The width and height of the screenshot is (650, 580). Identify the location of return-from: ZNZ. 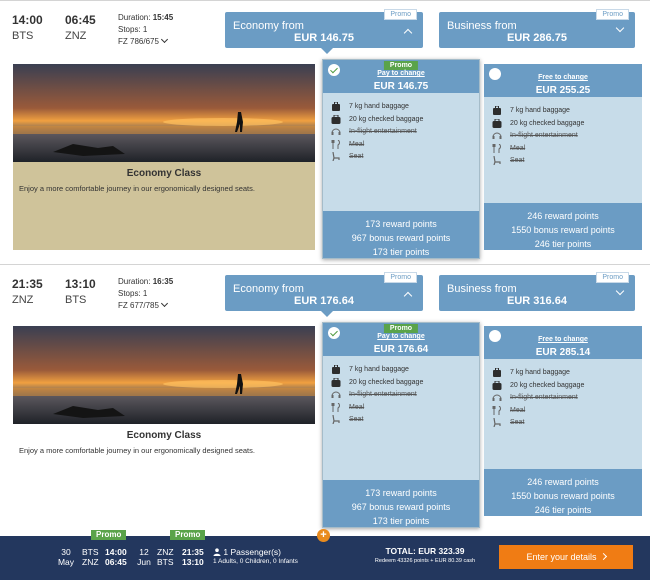
(165, 552).